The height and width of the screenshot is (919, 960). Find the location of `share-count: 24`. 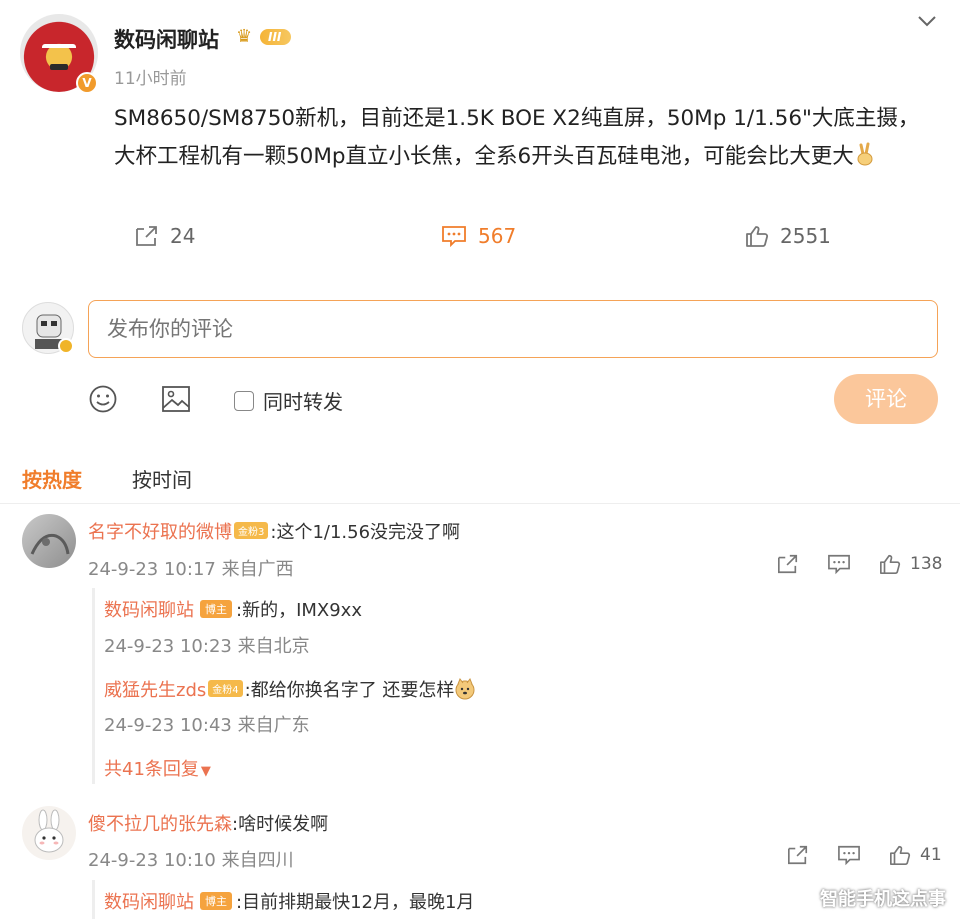

share-count: 24 is located at coordinates (183, 236).